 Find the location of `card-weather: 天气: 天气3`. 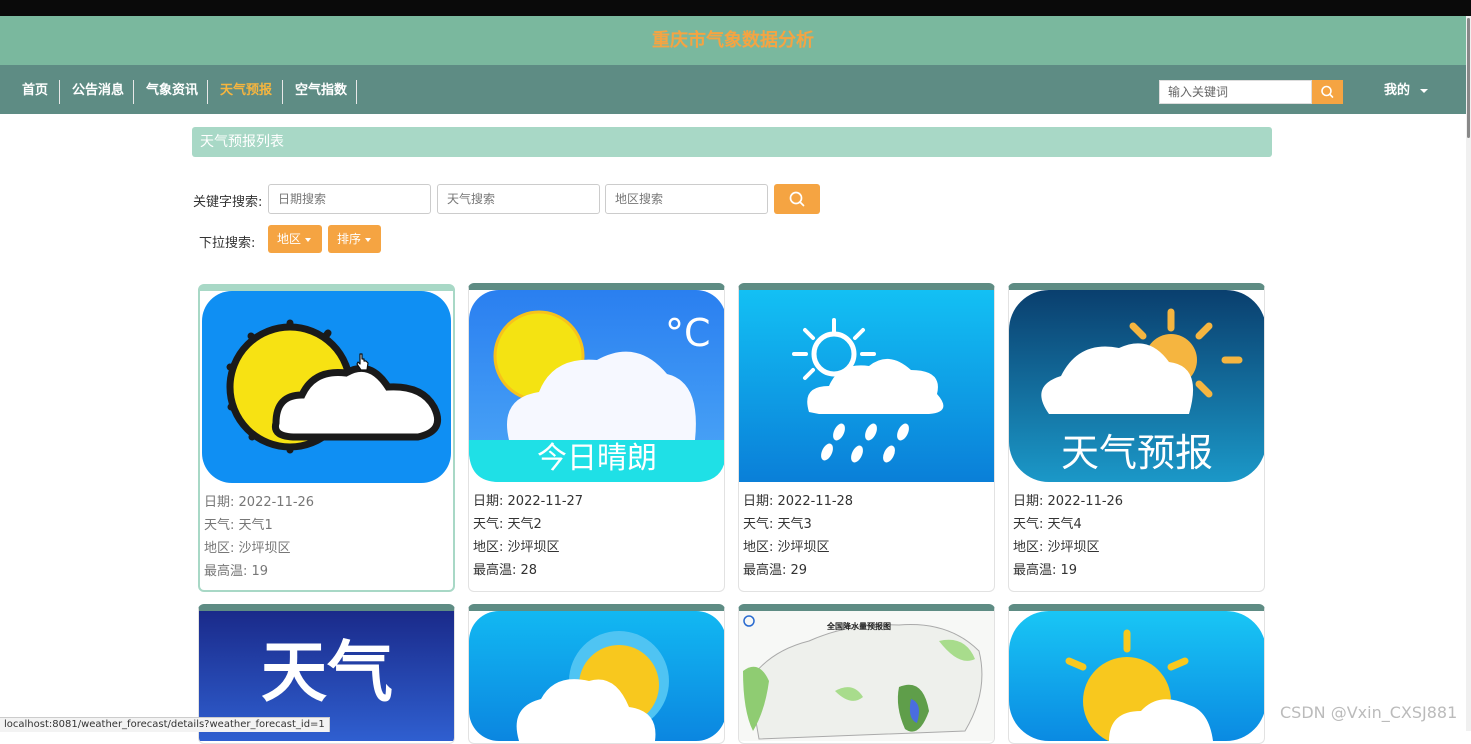

card-weather: 天气: 天气3 is located at coordinates (777, 524).